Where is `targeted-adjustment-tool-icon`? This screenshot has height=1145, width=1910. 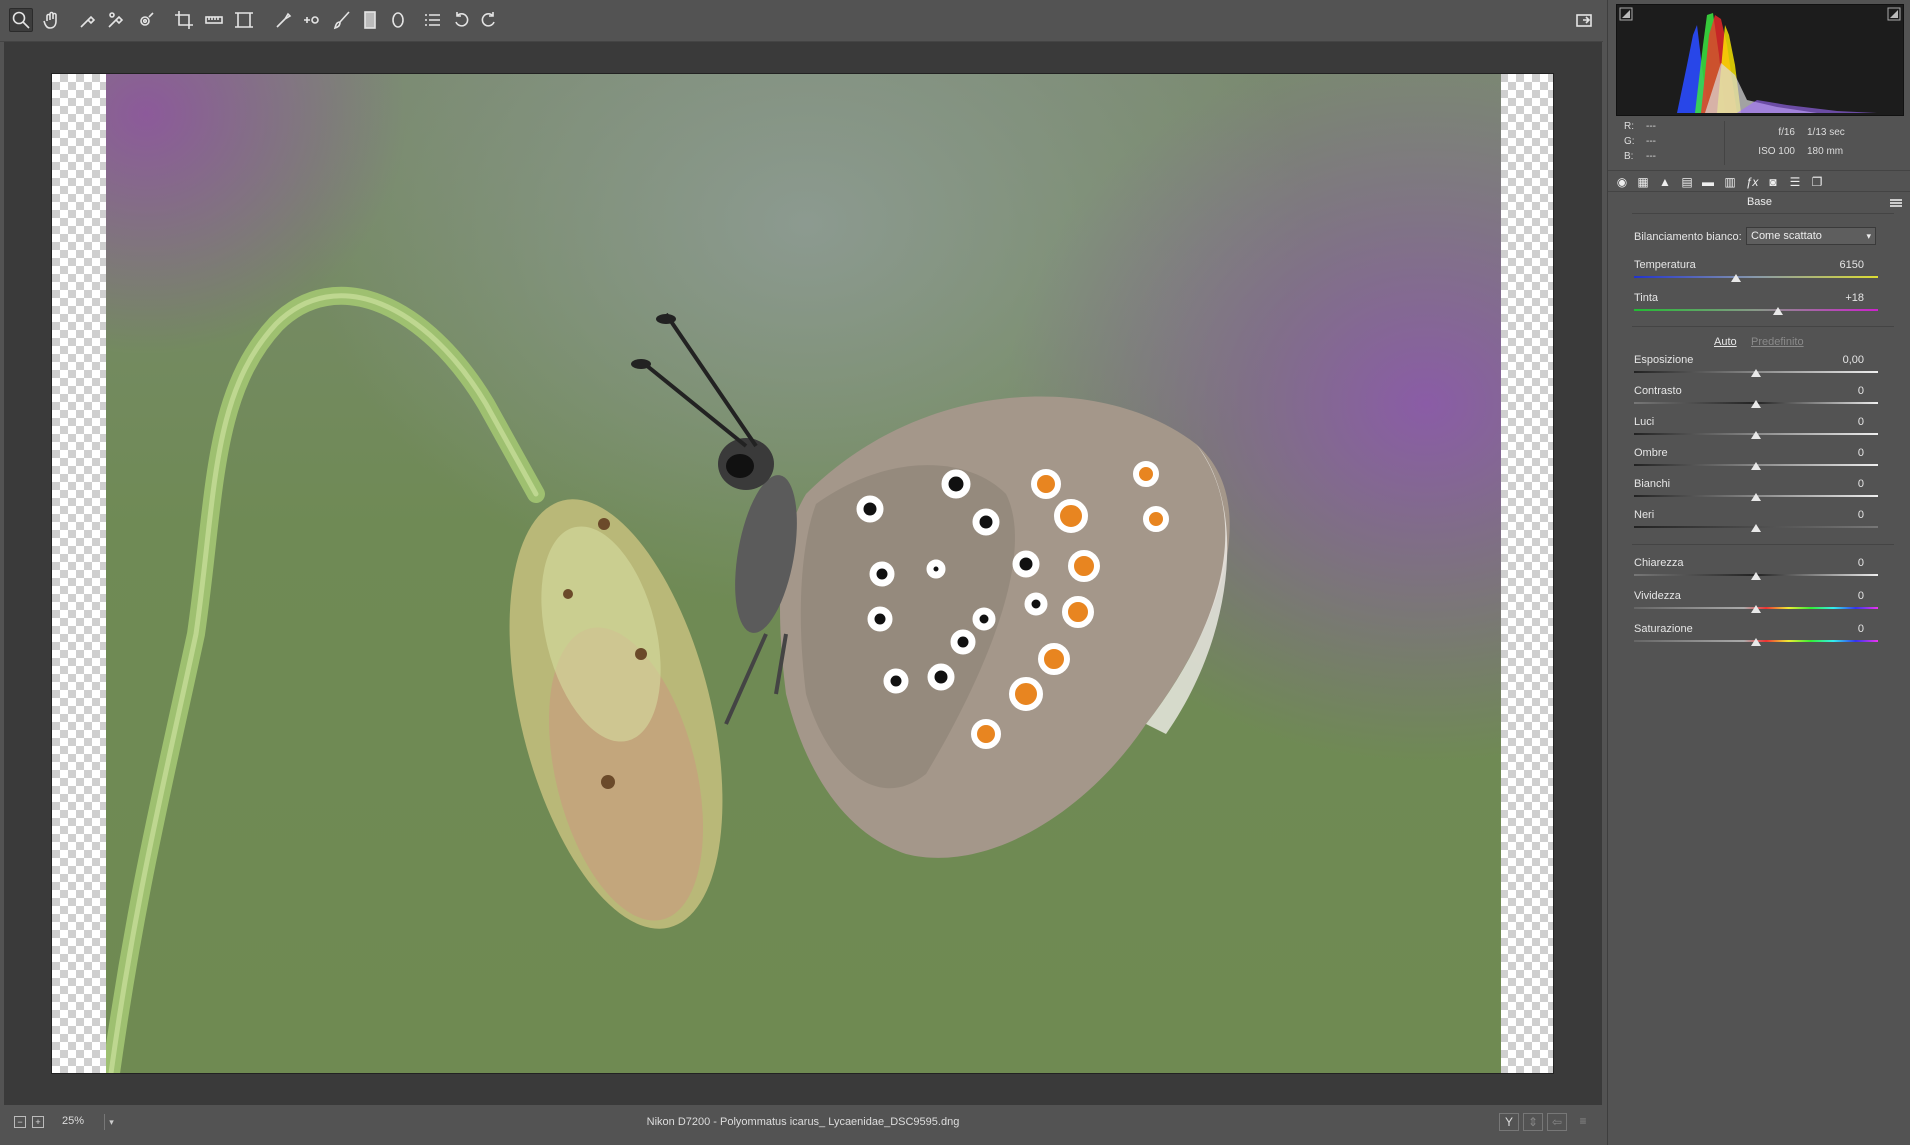 targeted-adjustment-tool-icon is located at coordinates (146, 20).